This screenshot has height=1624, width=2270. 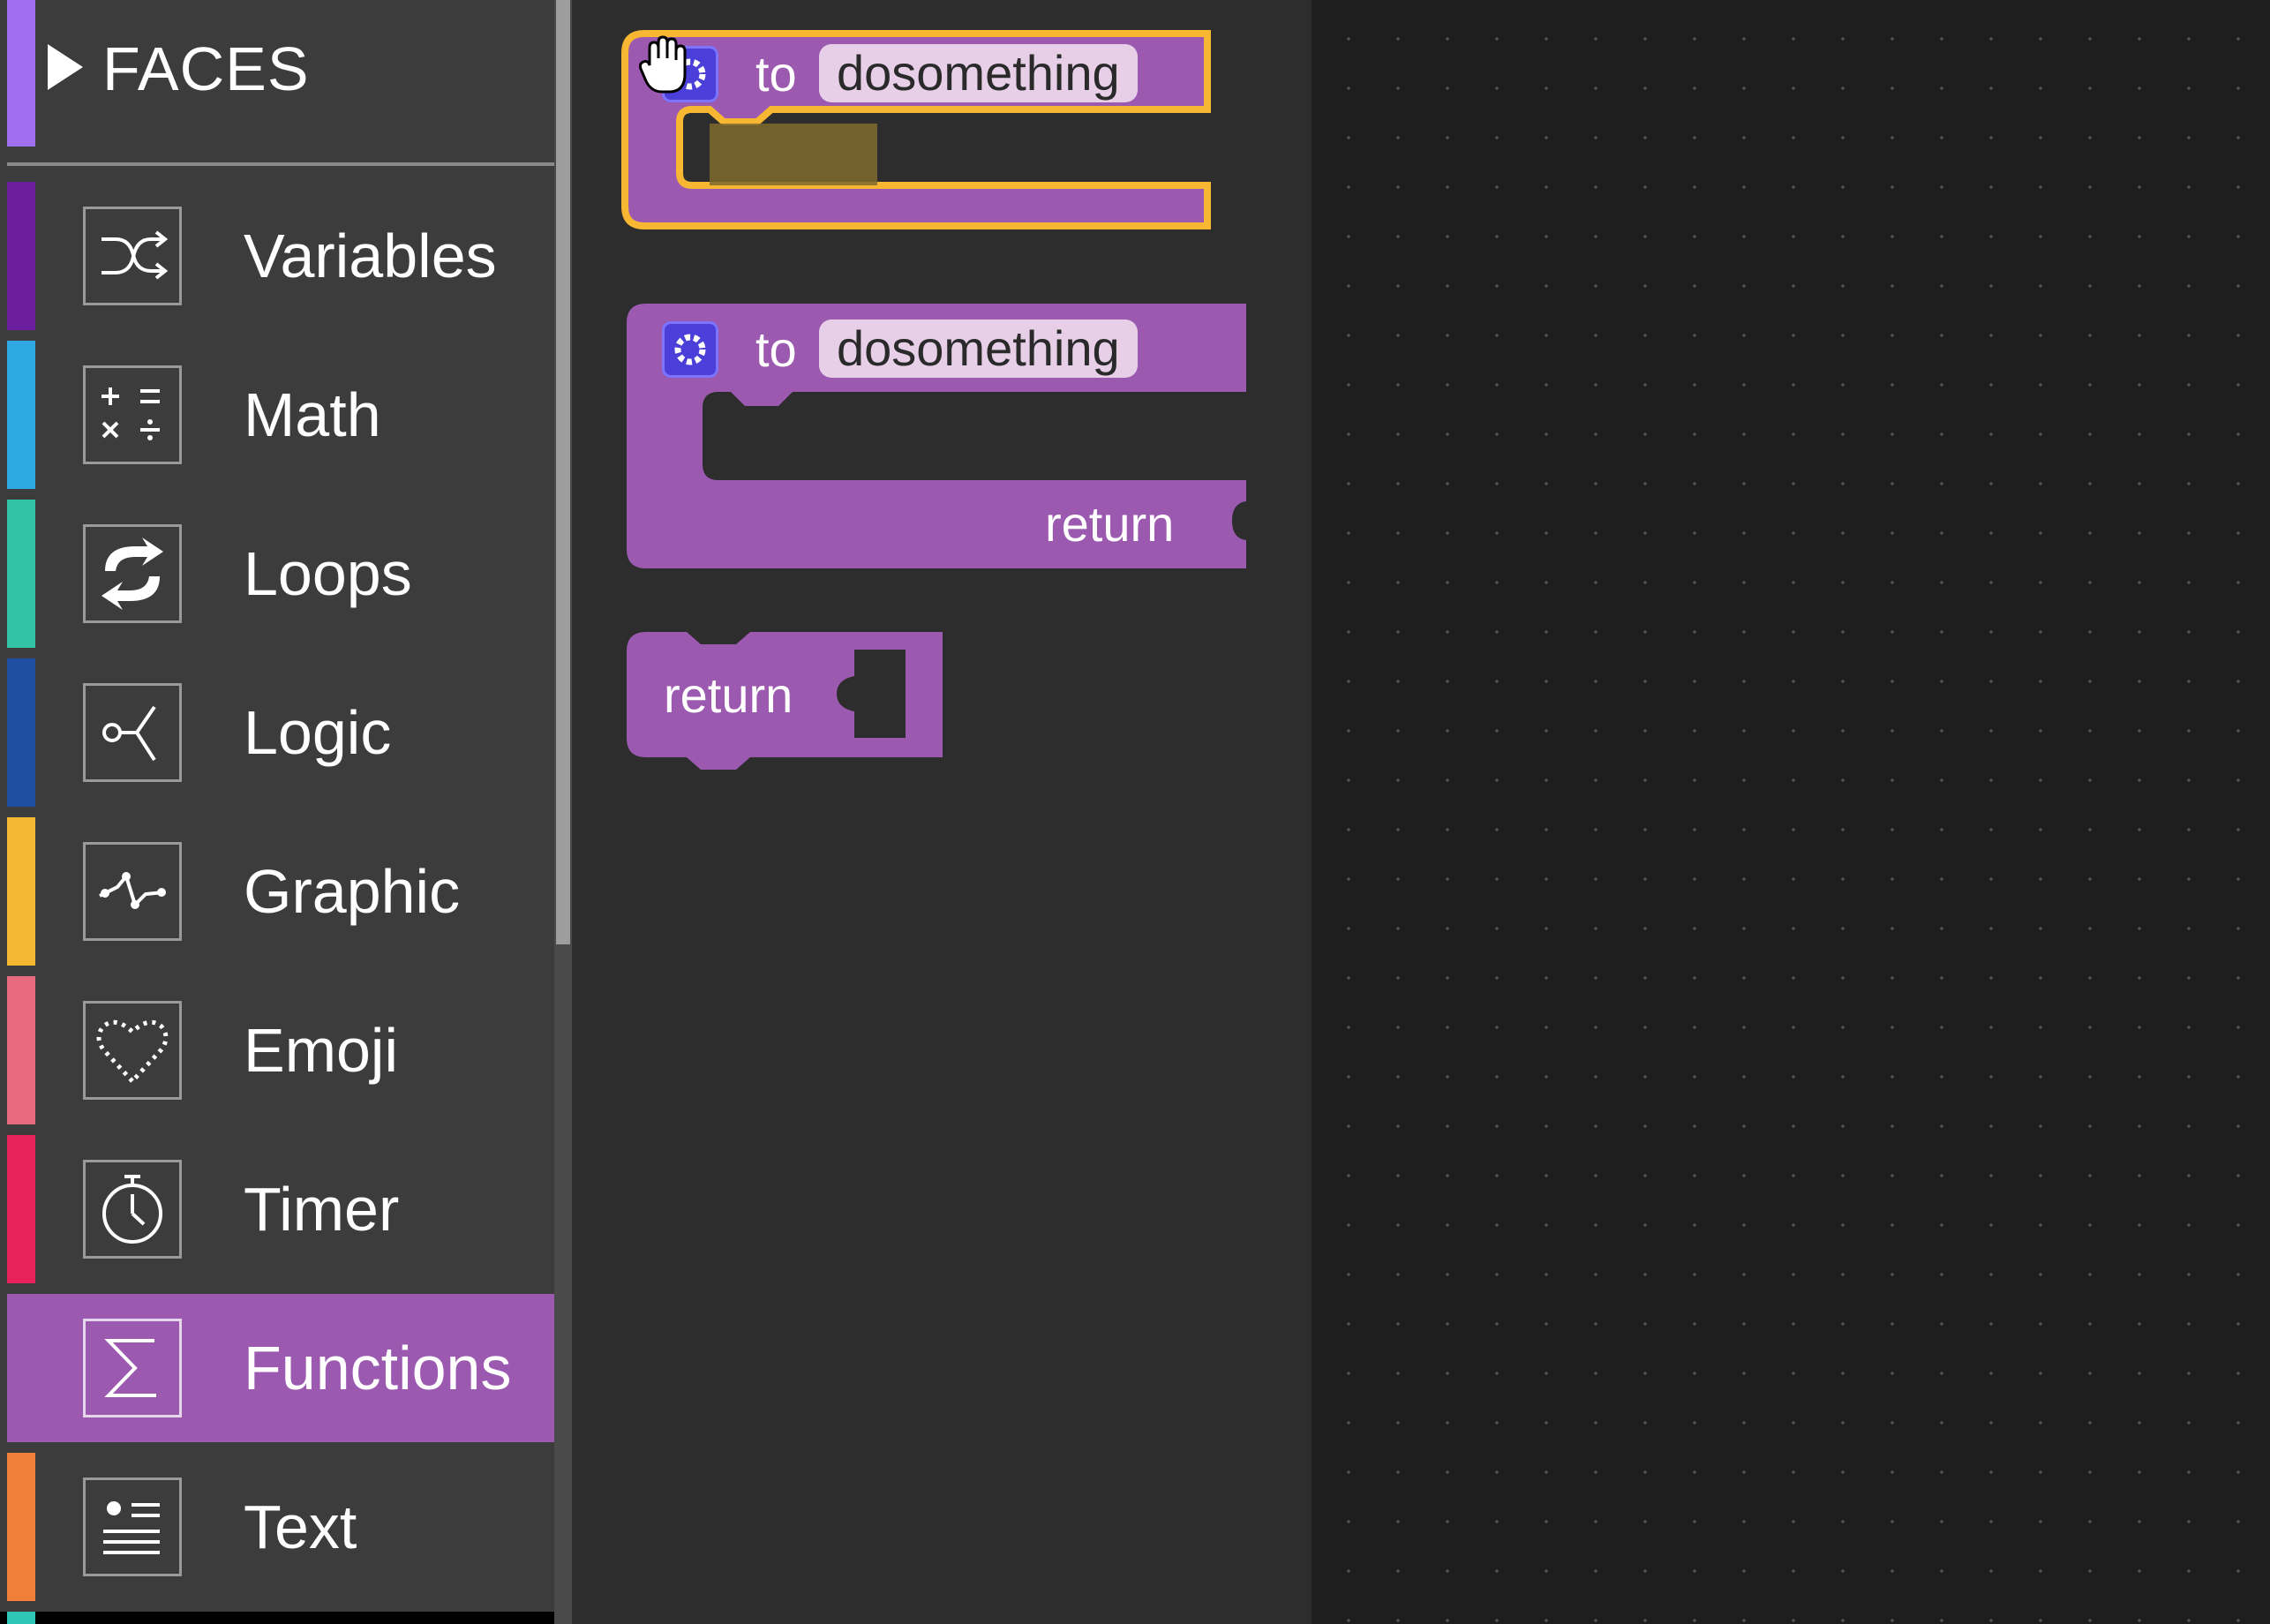 What do you see at coordinates (132, 890) in the screenshot?
I see `path-nodes-icon` at bounding box center [132, 890].